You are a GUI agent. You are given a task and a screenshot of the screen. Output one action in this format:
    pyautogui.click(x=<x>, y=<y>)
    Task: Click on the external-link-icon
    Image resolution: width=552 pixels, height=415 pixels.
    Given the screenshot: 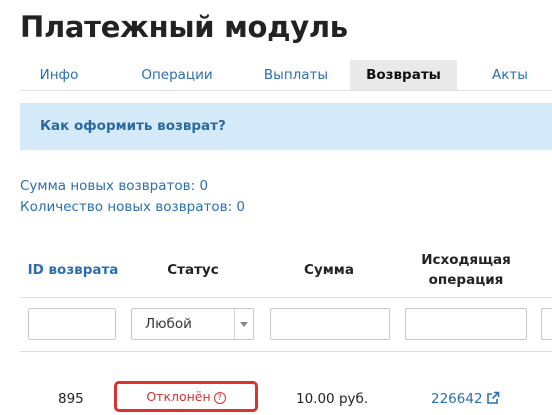 What is the action you would take?
    pyautogui.click(x=492, y=397)
    